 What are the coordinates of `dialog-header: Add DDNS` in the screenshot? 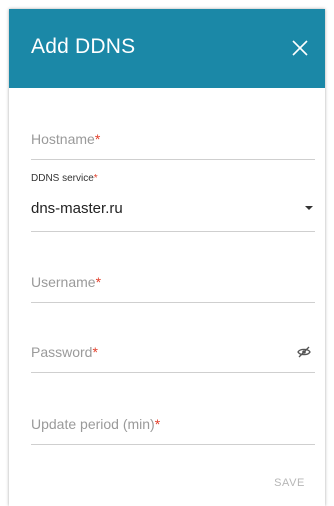 It's located at (167, 48).